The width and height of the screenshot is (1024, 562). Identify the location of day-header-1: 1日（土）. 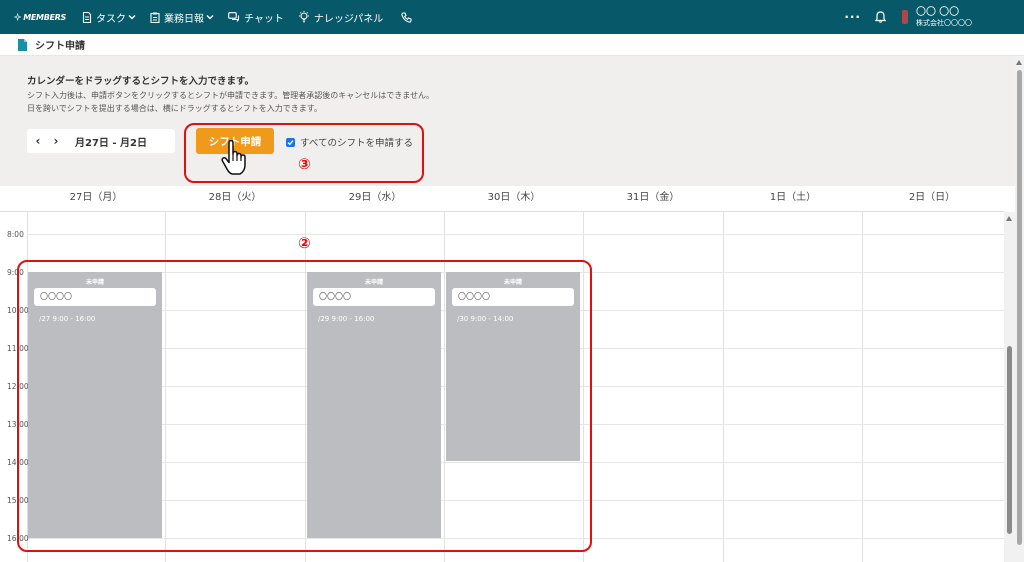
(793, 197).